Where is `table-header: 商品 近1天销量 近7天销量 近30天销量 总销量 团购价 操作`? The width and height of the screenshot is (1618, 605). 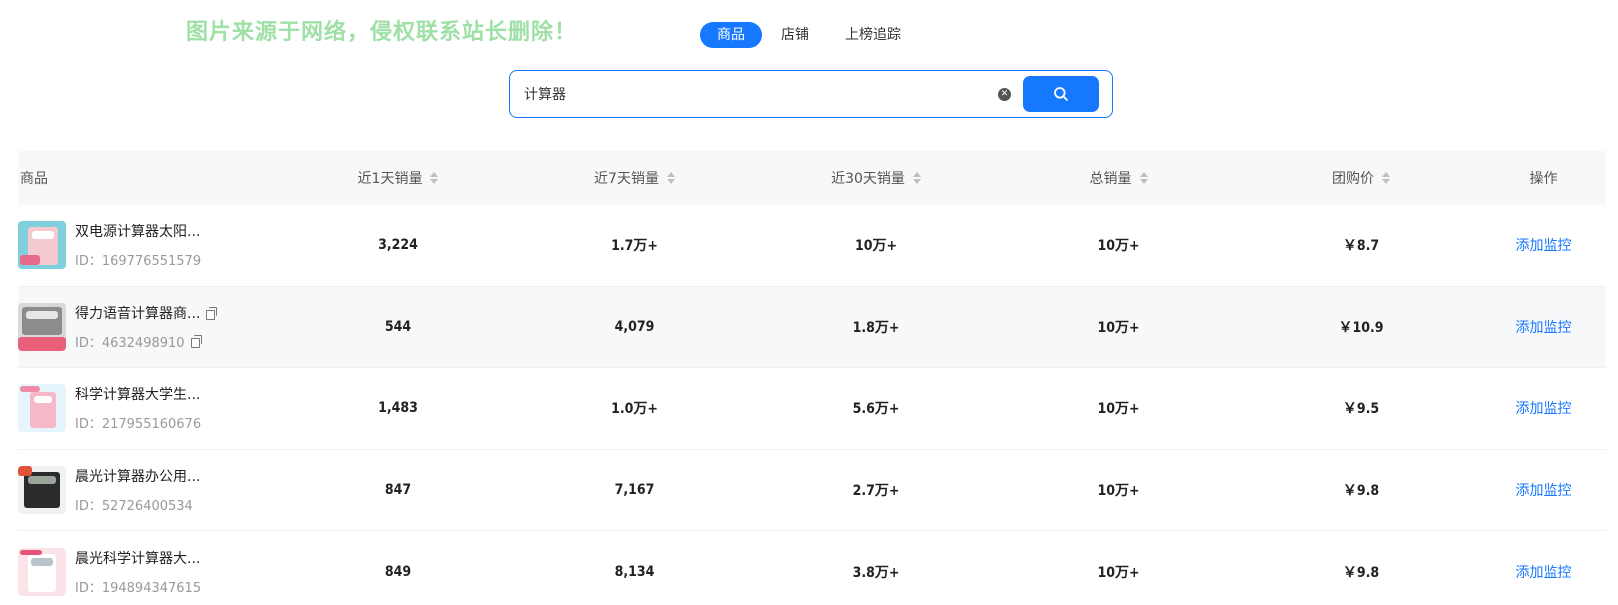
table-header: 商品 近1天销量 近7天销量 近30天销量 总销量 团购价 操作 is located at coordinates (812, 178).